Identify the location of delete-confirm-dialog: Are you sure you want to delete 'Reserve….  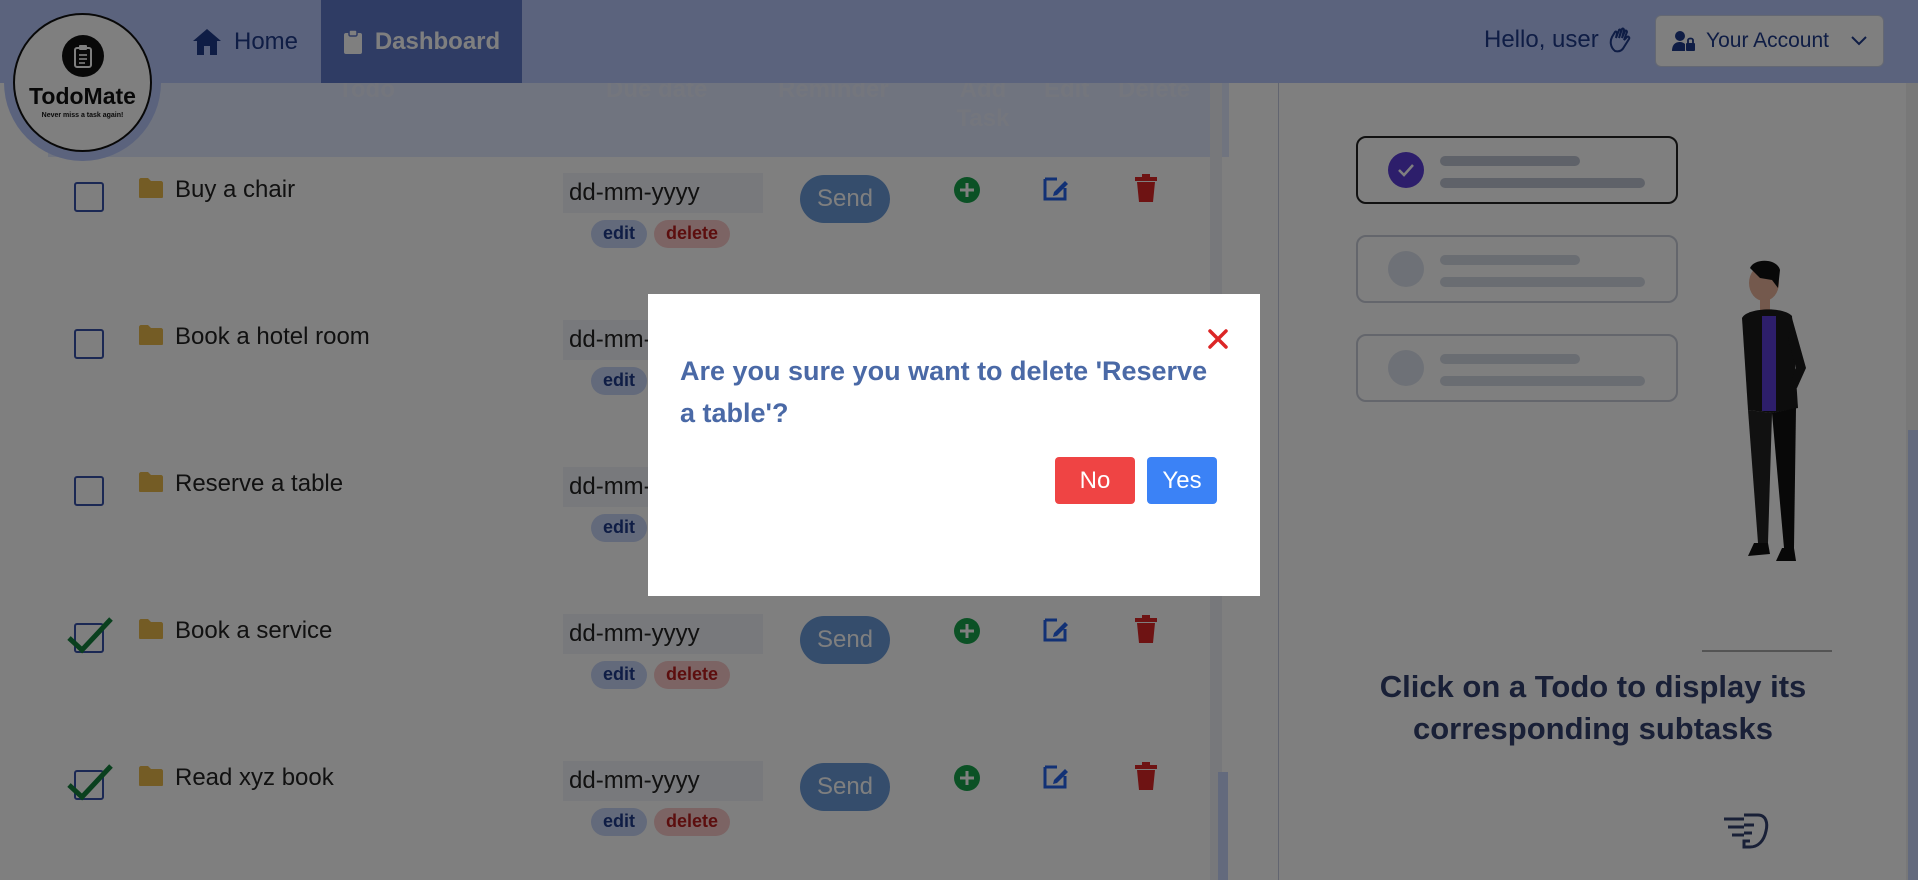
(954, 445).